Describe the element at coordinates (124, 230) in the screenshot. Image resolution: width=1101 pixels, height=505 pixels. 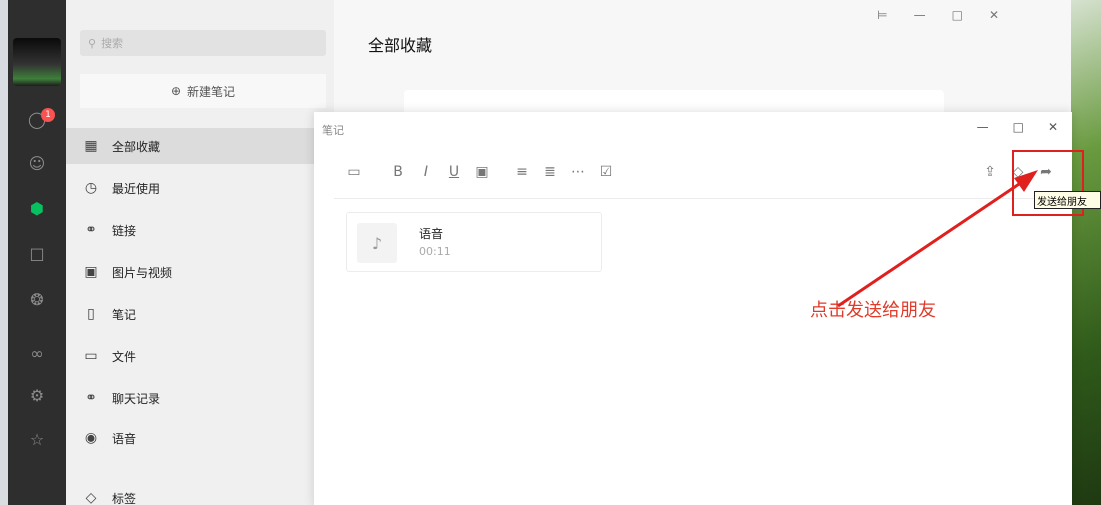
I see `sidebar-item-label: 链接` at that location.